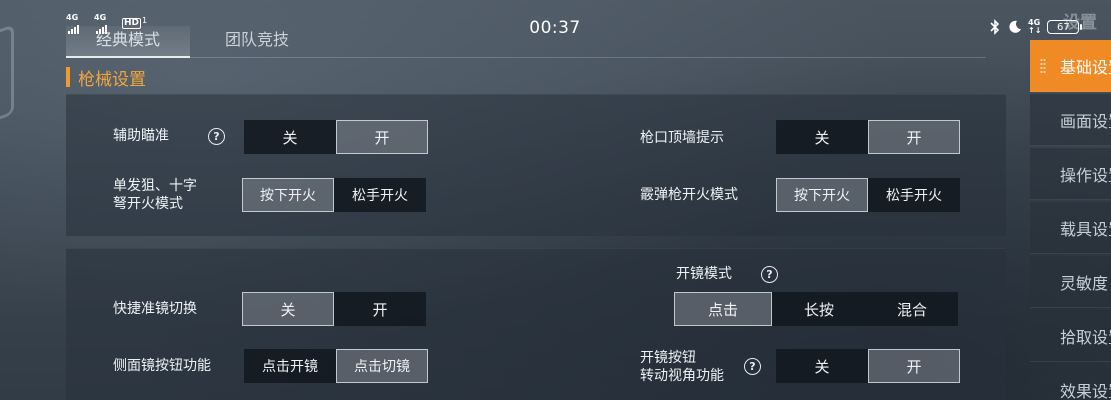 This screenshot has width=1111, height=400. What do you see at coordinates (1085, 175) in the screenshot?
I see `sidebar-item-label: 操作设置` at bounding box center [1085, 175].